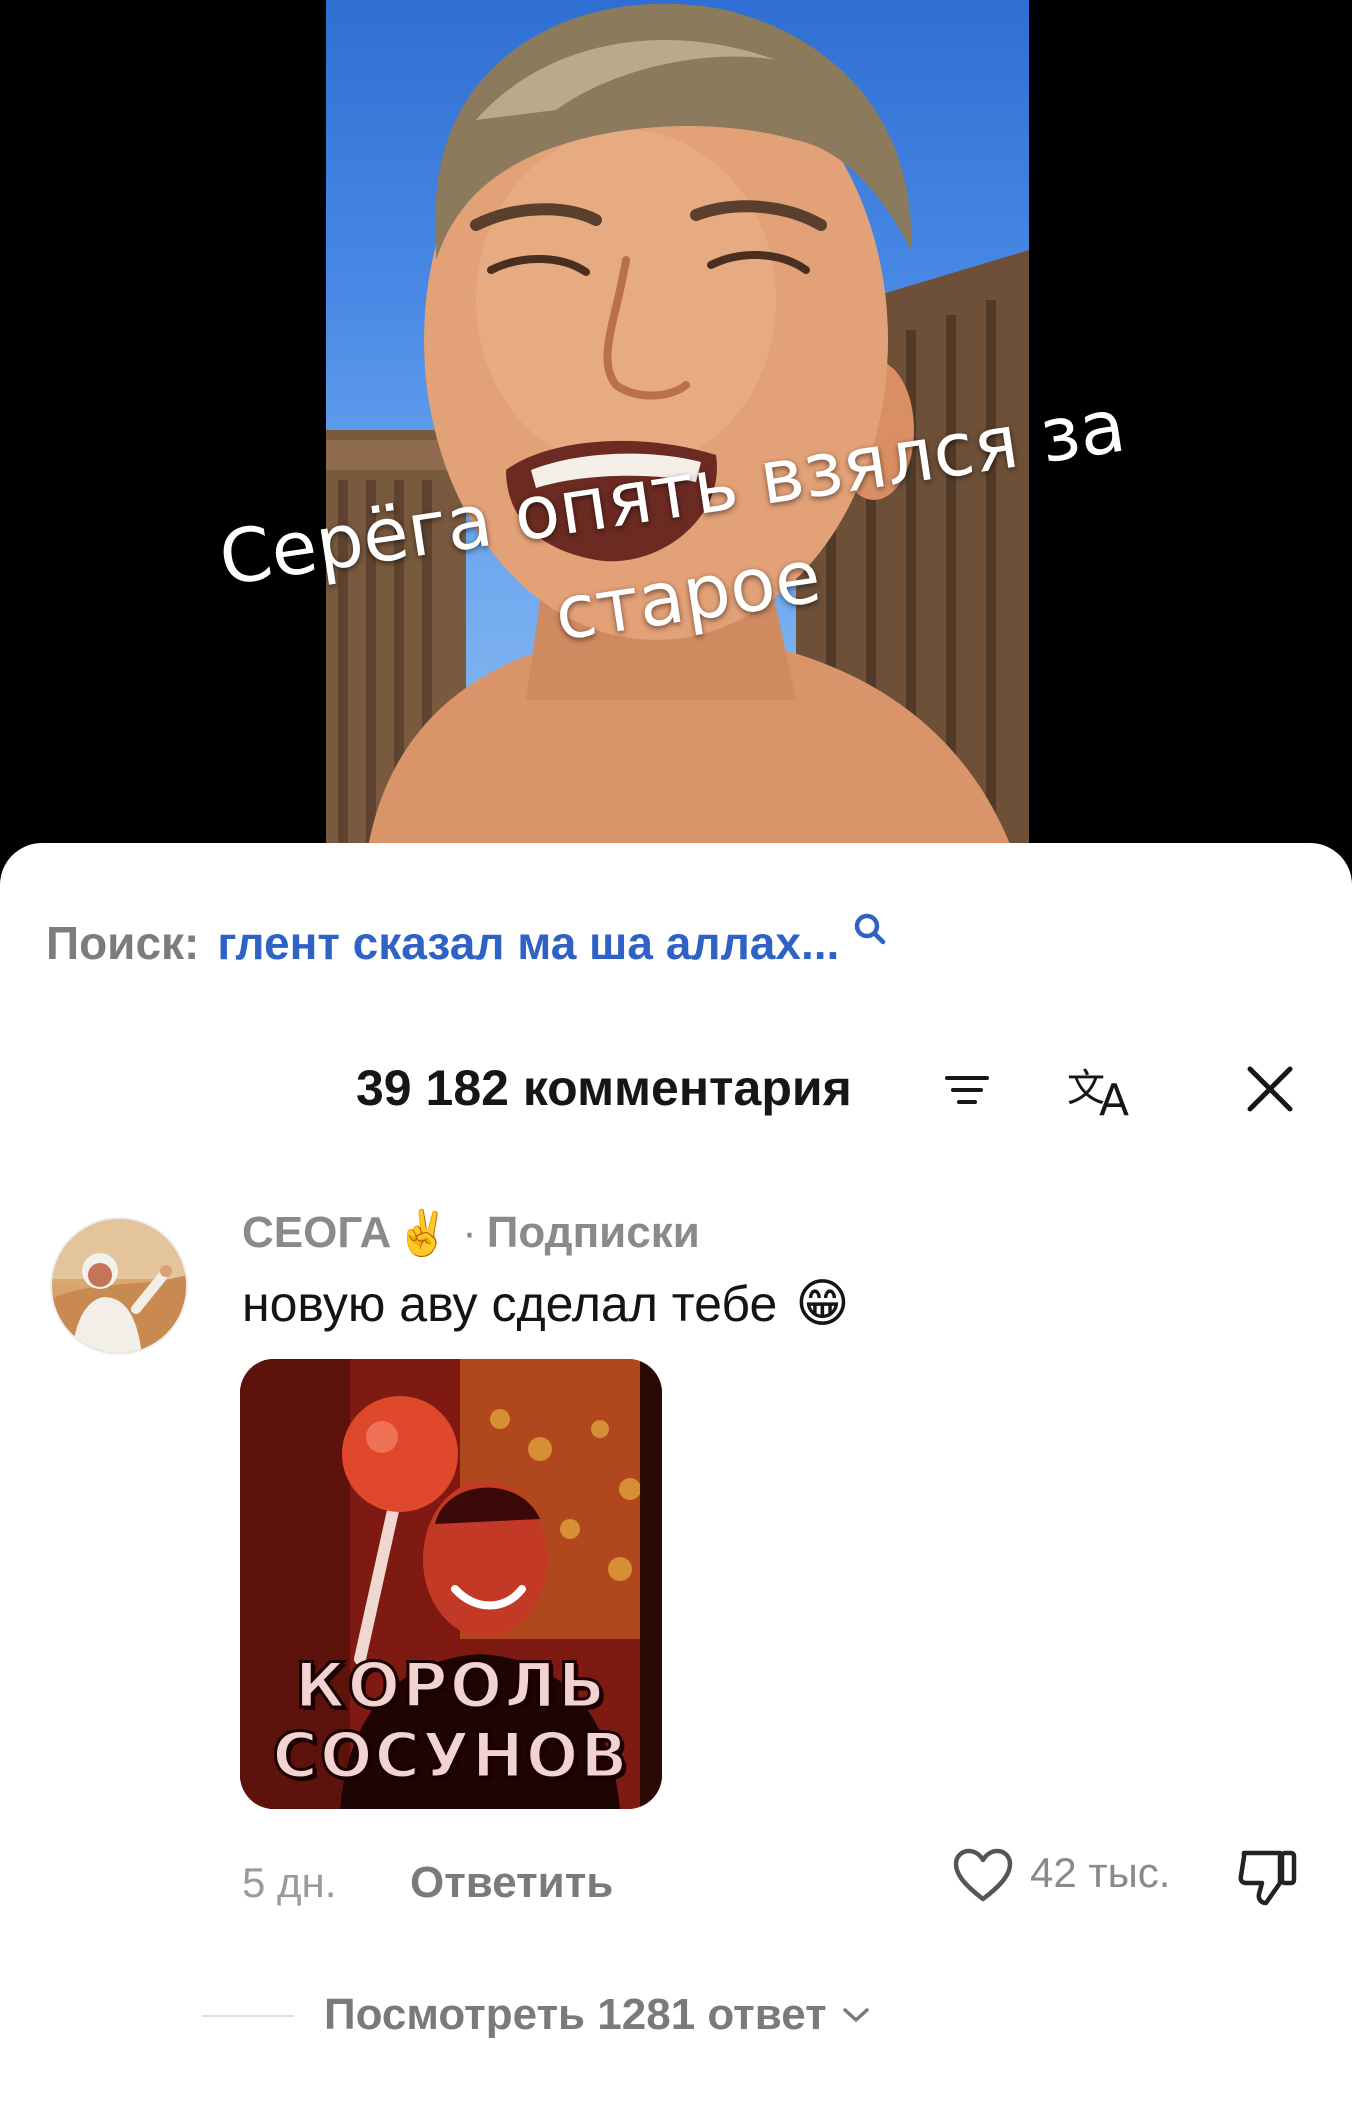 Image resolution: width=1352 pixels, height=2116 pixels. I want to click on translate-icon: 文 A, so click(1102, 1091).